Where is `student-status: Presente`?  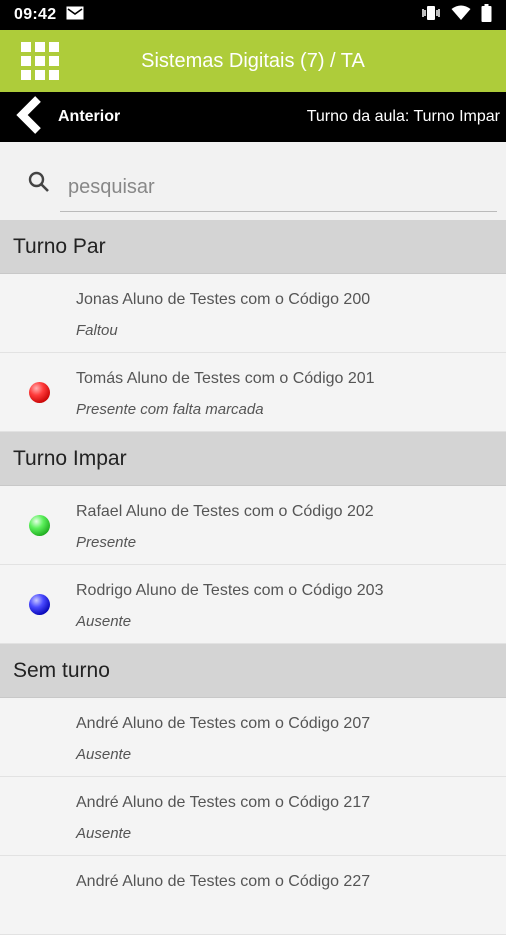 student-status: Presente is located at coordinates (106, 542).